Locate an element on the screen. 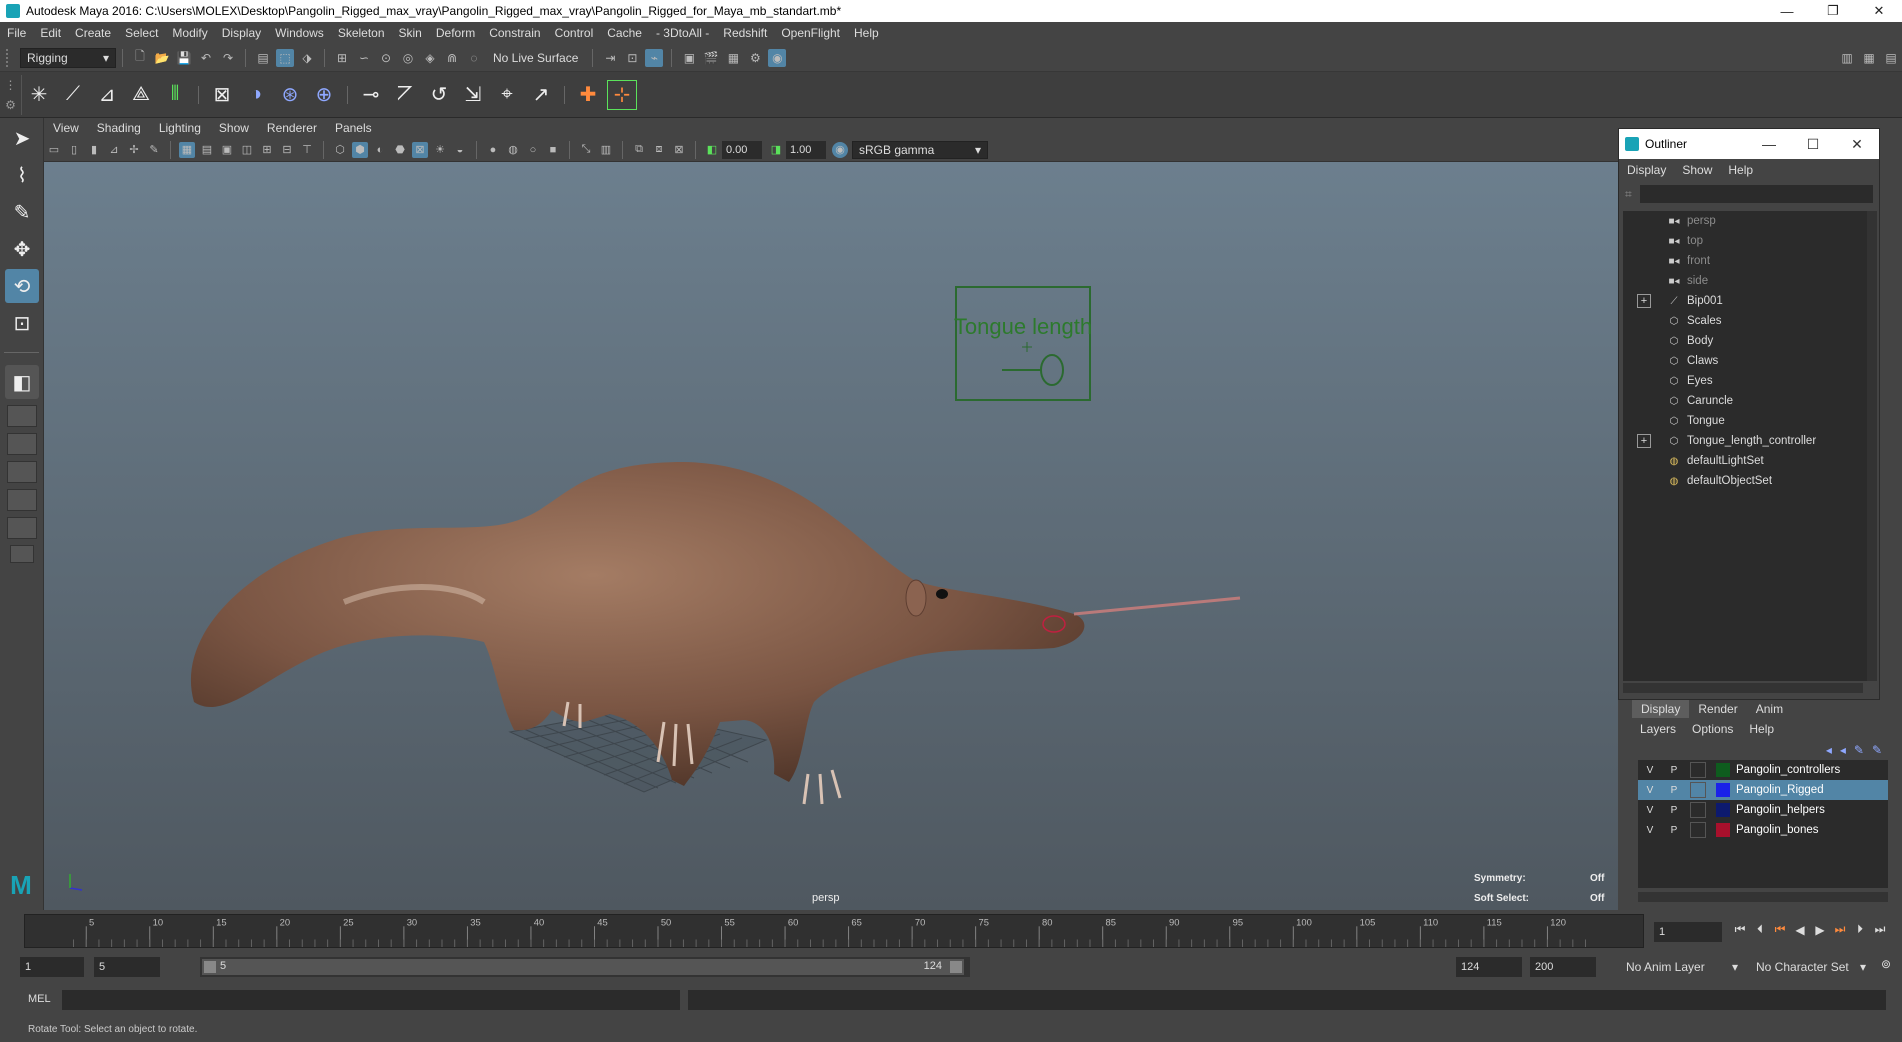 The height and width of the screenshot is (1042, 1902). play-backwards-icon: ◀ is located at coordinates (1800, 929).